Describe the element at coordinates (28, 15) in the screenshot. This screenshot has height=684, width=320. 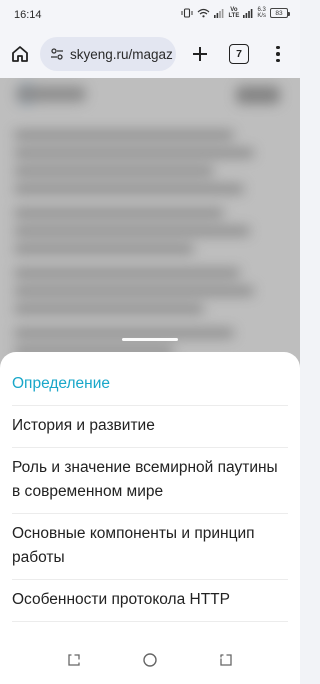
I see `status-time: 16:14` at that location.